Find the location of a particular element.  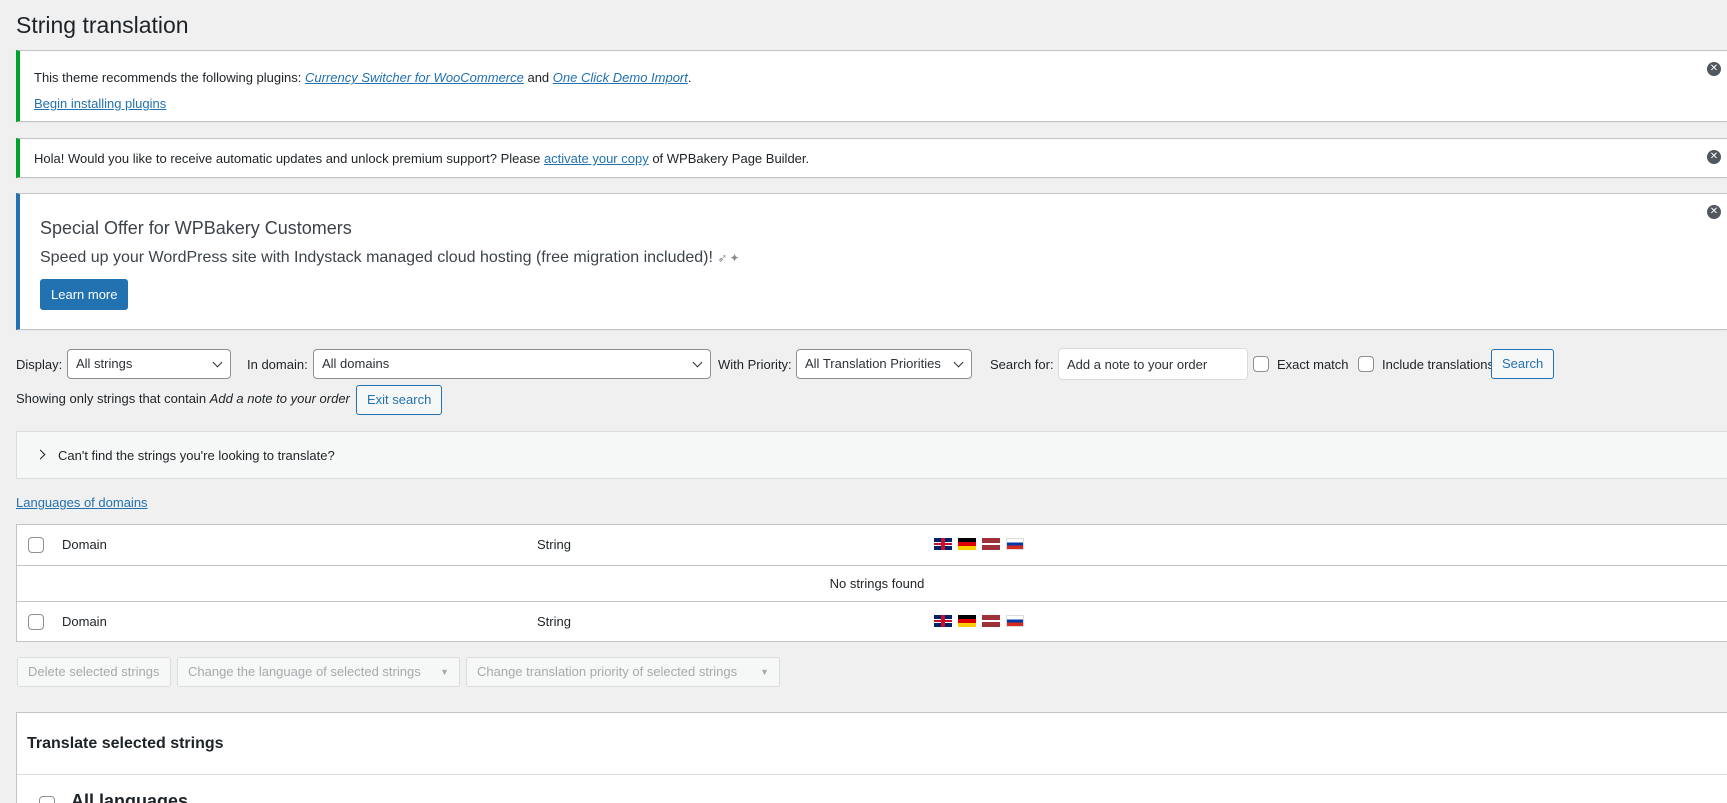

priority-label: With Priority: is located at coordinates (755, 364).